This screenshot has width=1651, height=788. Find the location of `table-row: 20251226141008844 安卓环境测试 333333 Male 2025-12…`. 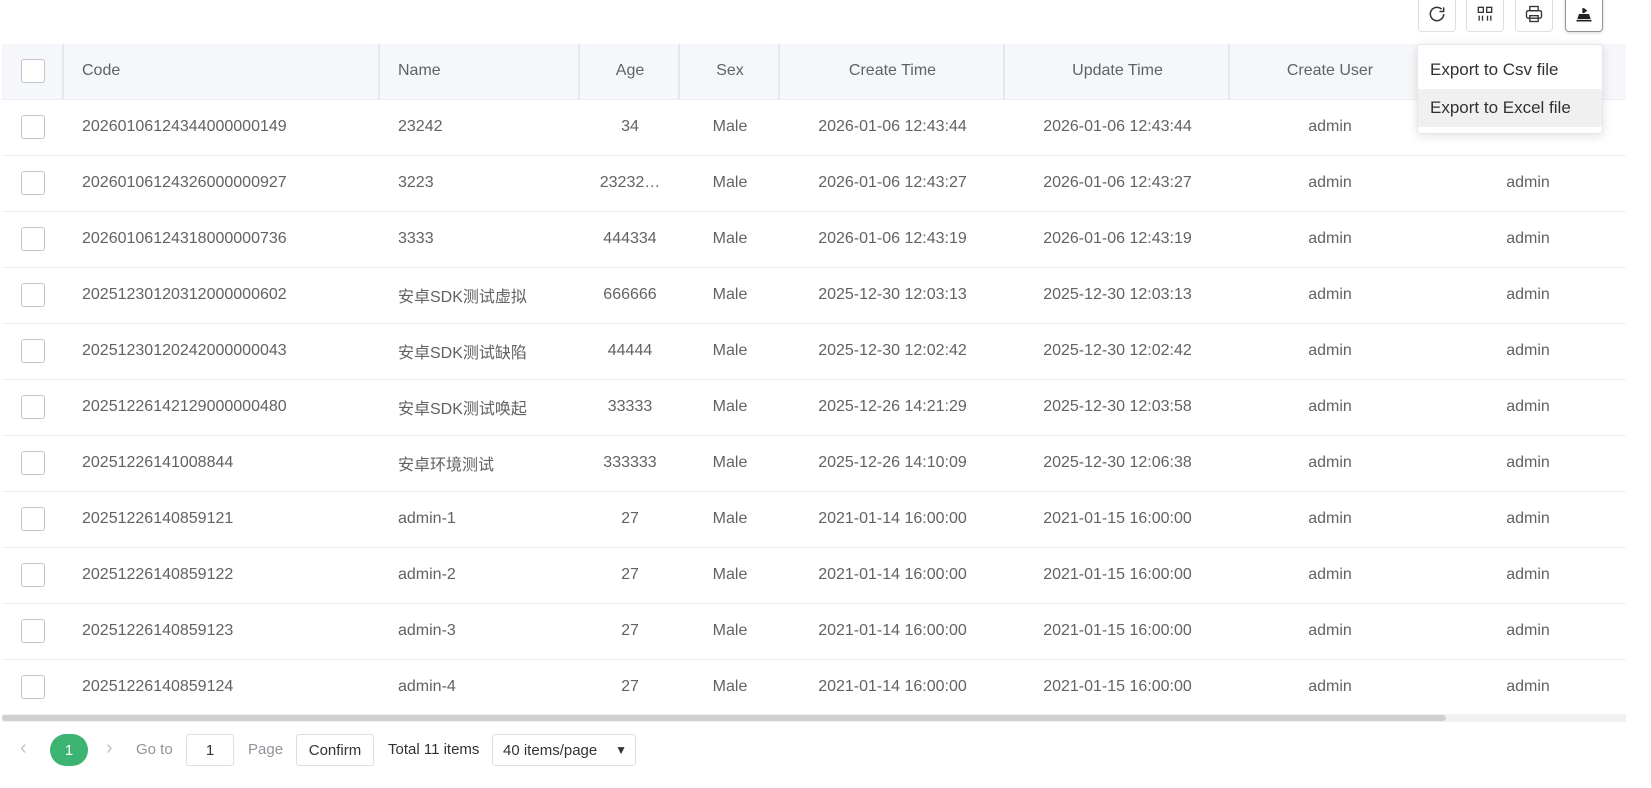

table-row: 20251226141008844 安卓环境测试 333333 Male 2025-12… is located at coordinates (814, 463).